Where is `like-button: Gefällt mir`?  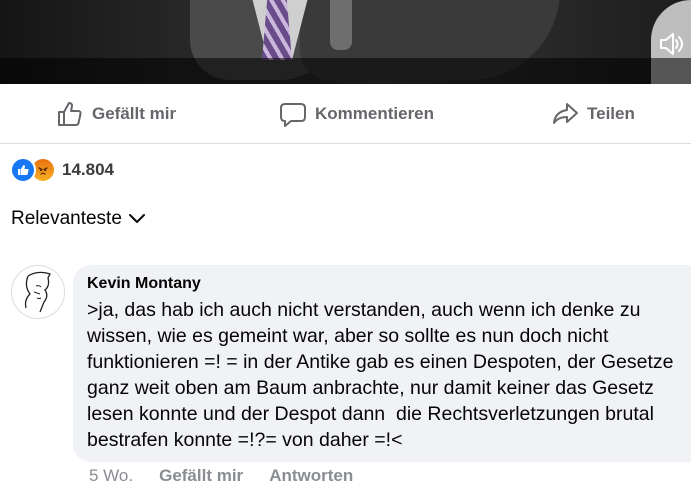
like-button: Gefällt mir is located at coordinates (116, 114).